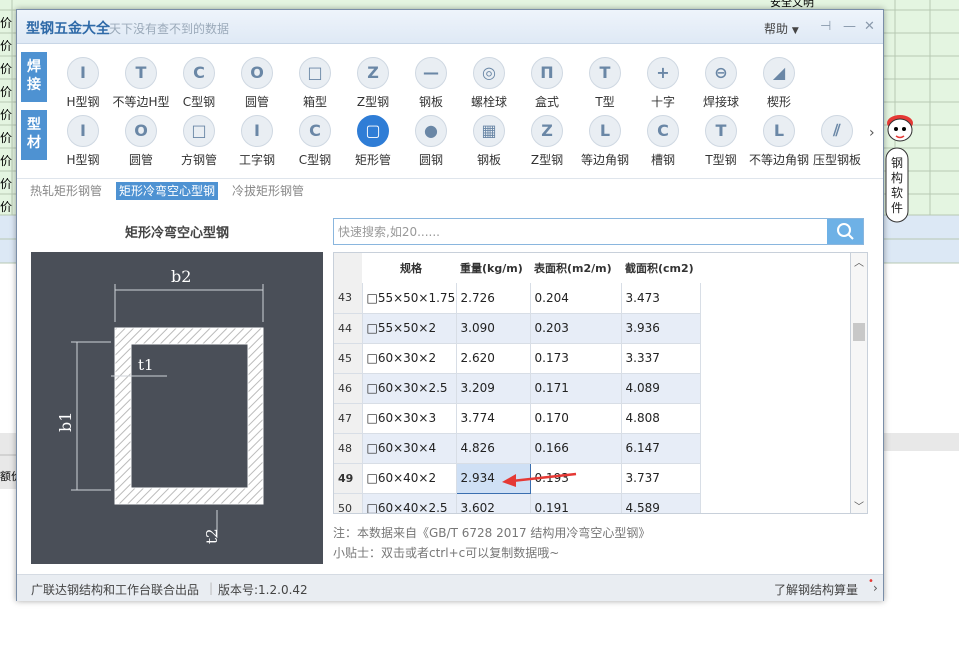  I want to click on shape-icon: □, so click(315, 73).